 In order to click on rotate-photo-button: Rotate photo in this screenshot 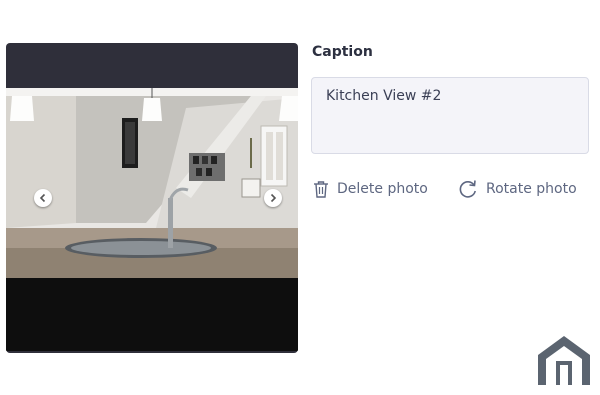, I will do `click(517, 189)`.